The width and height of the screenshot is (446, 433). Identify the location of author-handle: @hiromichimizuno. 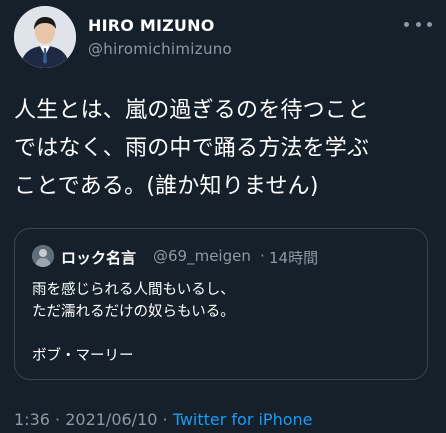
(160, 49).